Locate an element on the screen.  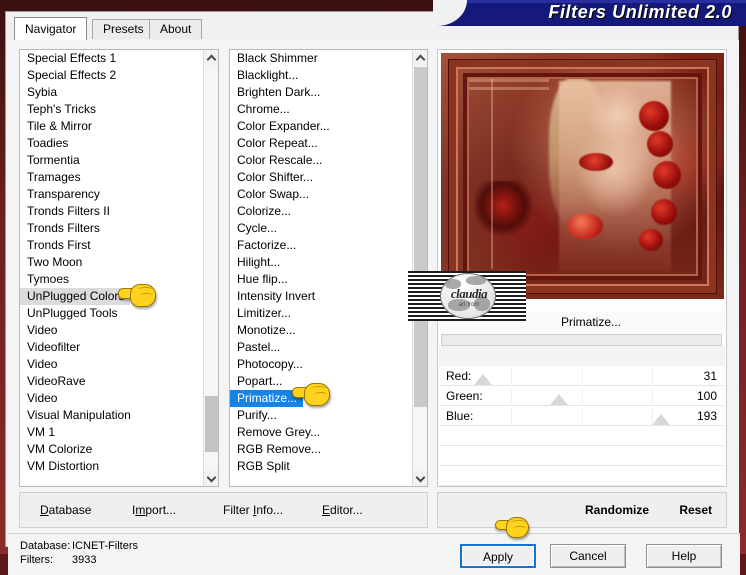
category-item: Tronds Filters is located at coordinates (111, 228).